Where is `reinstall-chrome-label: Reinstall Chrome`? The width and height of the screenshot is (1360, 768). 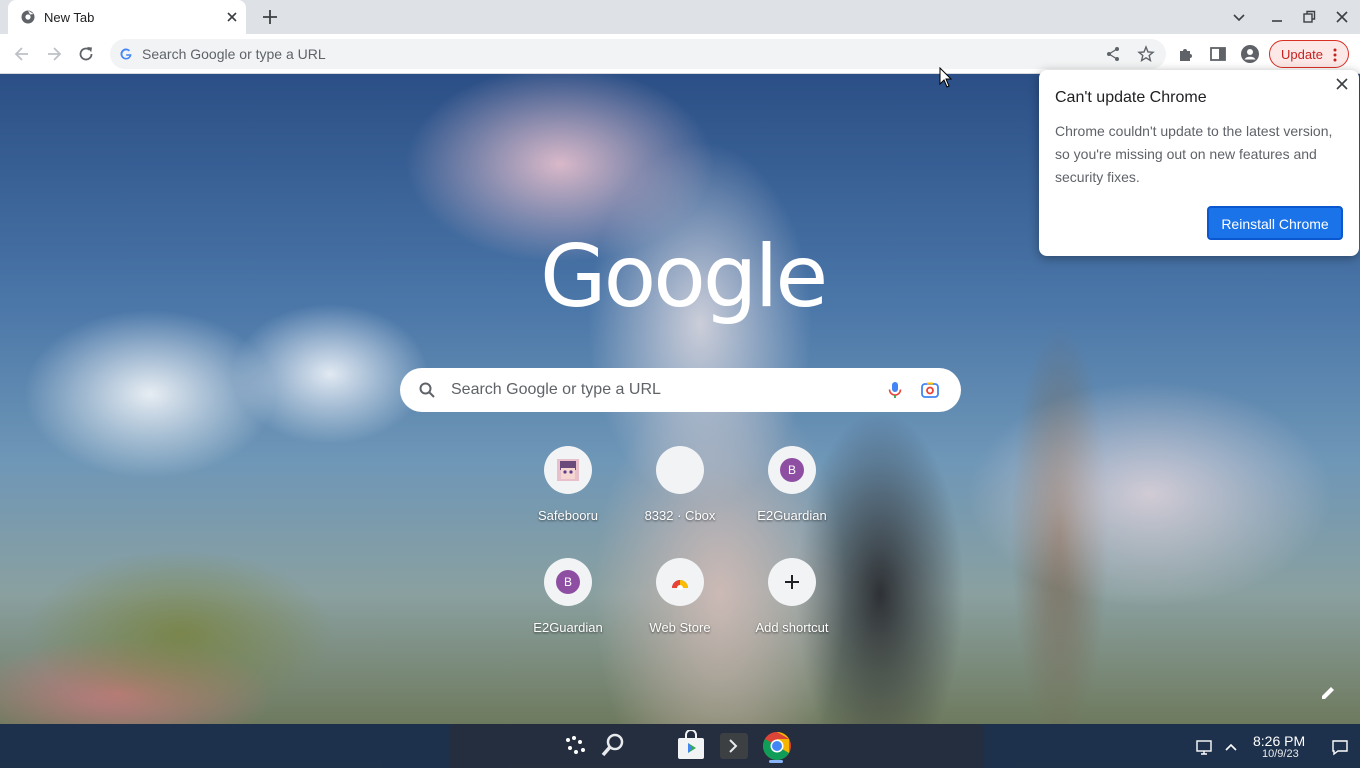 reinstall-chrome-label: Reinstall Chrome is located at coordinates (1275, 224).